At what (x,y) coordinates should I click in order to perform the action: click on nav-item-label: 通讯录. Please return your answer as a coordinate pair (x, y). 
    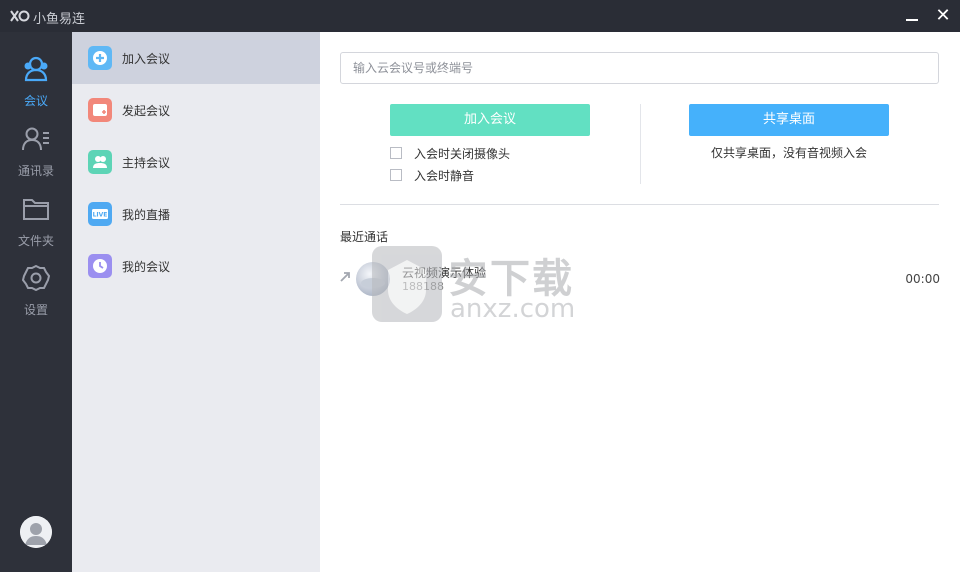
    Looking at the image, I should click on (35, 171).